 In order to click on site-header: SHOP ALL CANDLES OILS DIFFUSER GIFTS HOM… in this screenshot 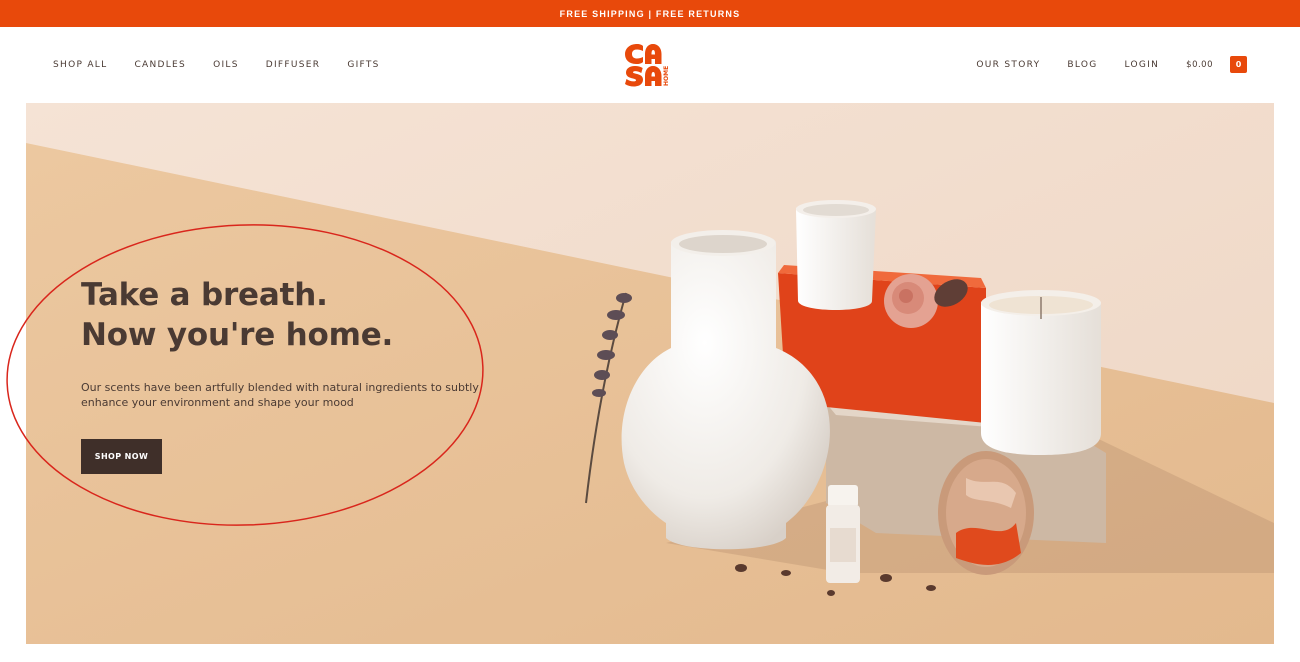, I will do `click(650, 65)`.